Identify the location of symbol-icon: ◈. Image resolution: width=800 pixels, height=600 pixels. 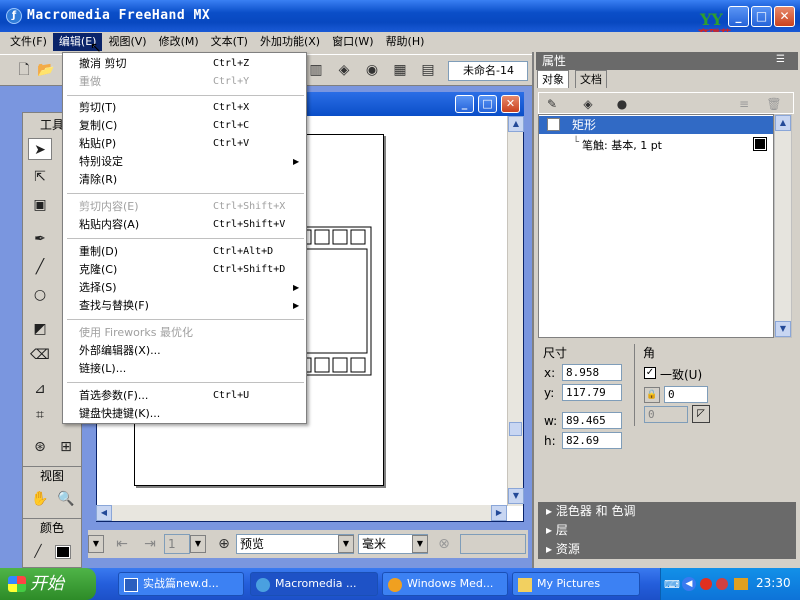
(344, 70).